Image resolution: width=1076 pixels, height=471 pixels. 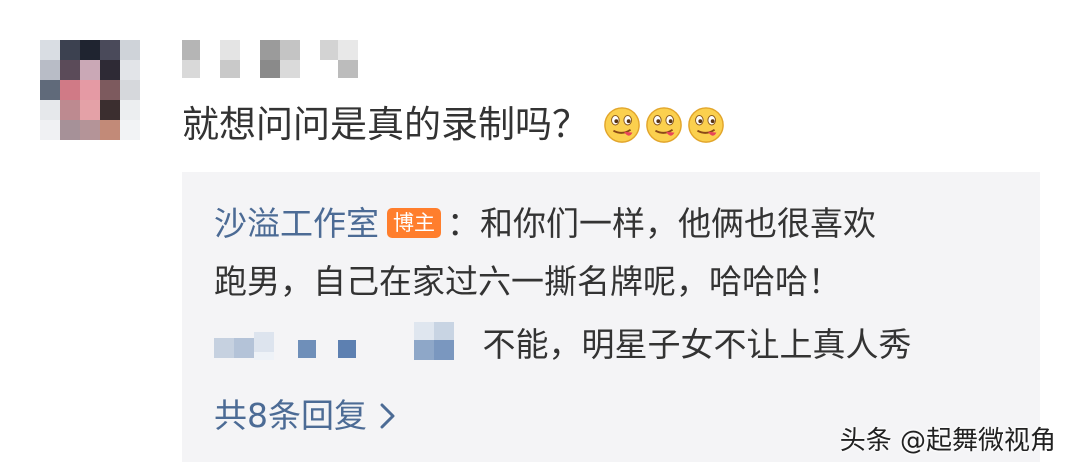 I want to click on sub-reply: 不能，明星子女不让上真人秀, so click(x=563, y=344).